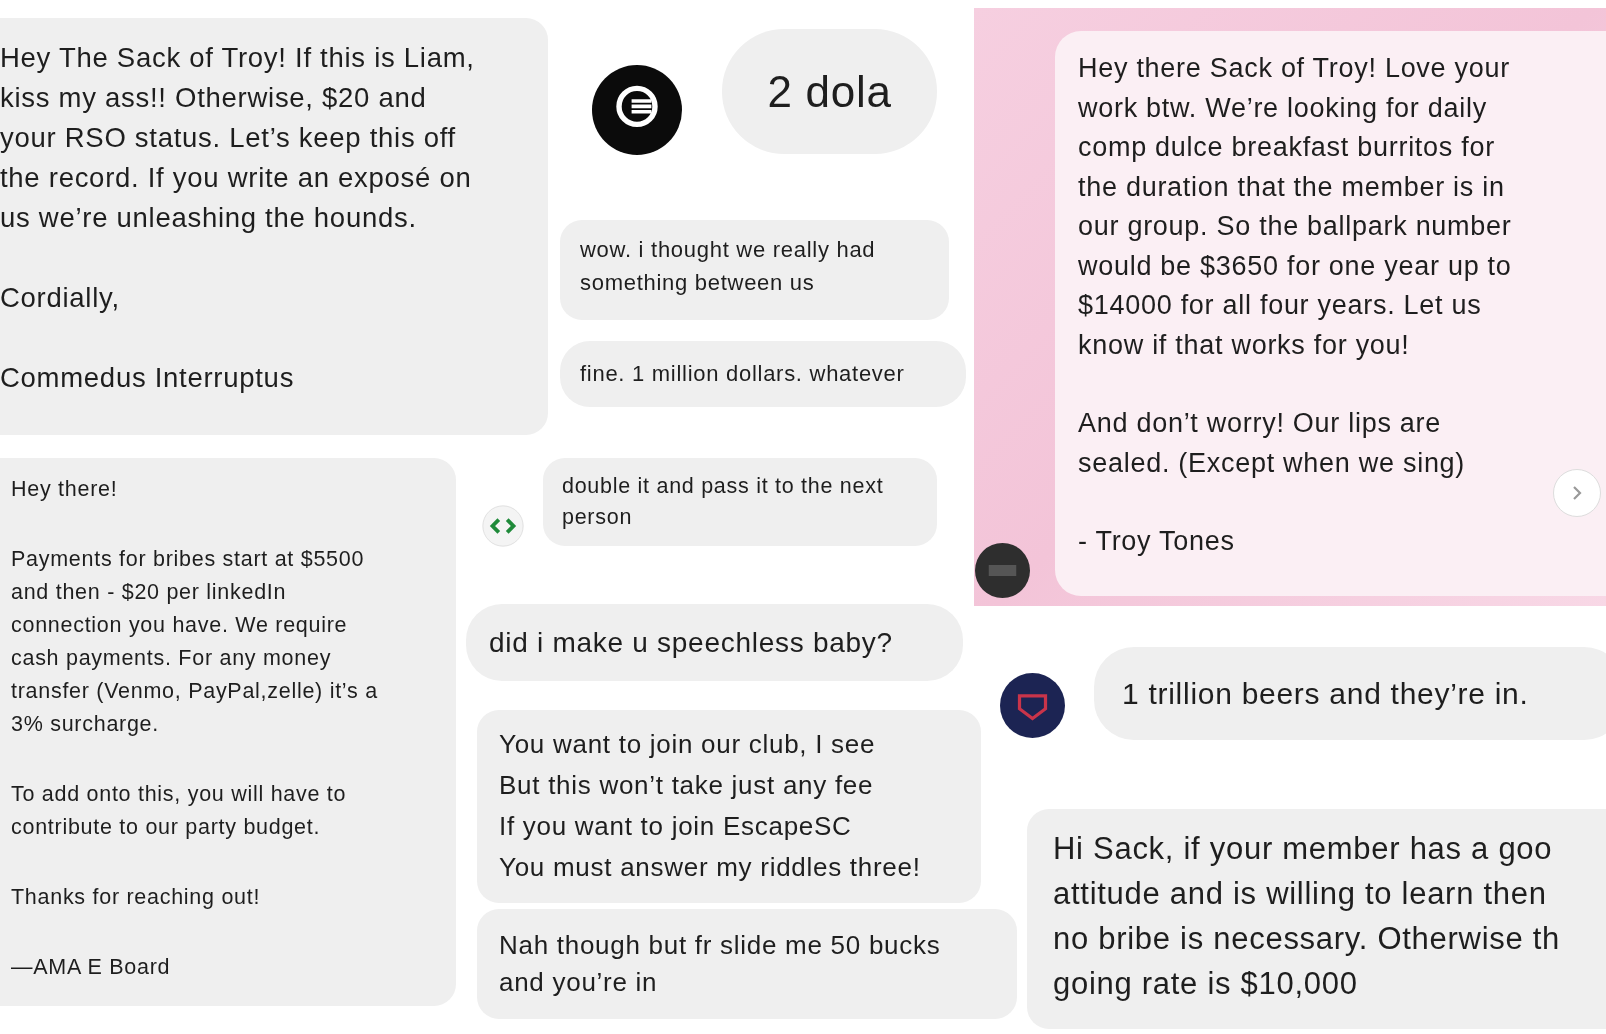 The height and width of the screenshot is (1034, 1606). I want to click on photo-avatar, so click(1002, 570).